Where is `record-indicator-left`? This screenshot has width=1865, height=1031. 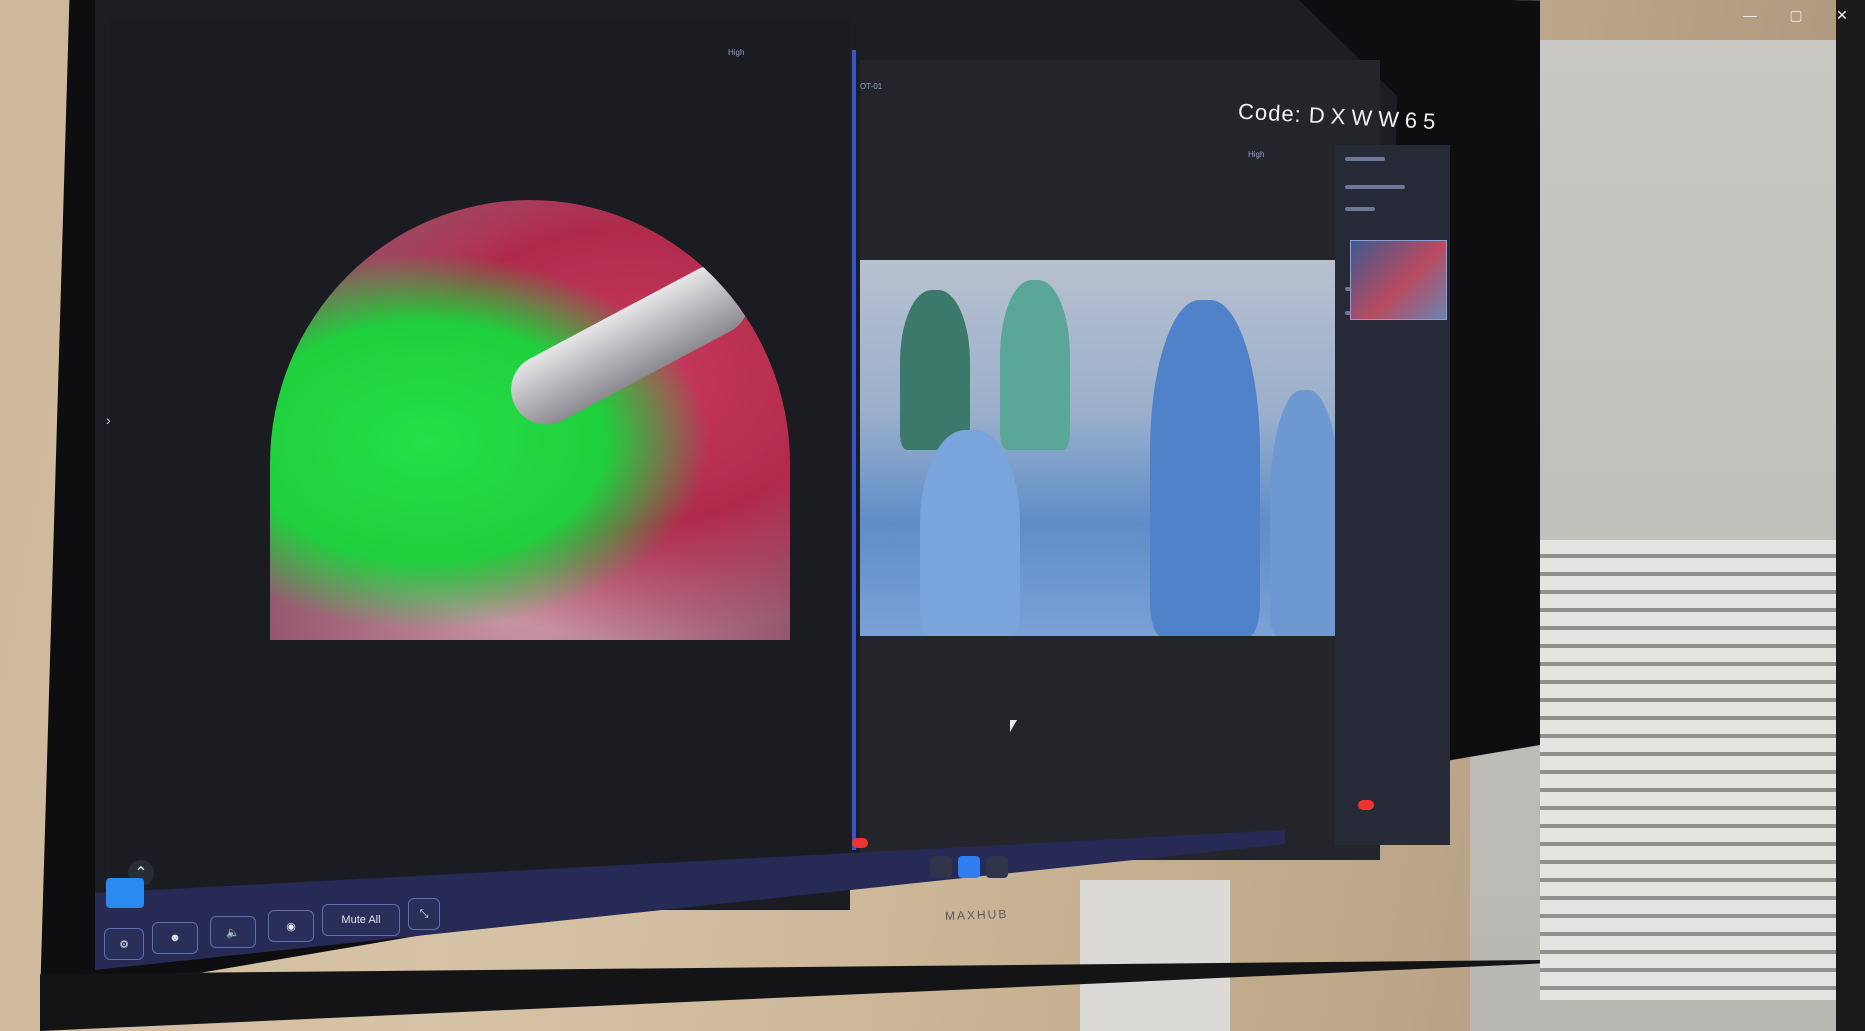
record-indicator-left is located at coordinates (860, 843).